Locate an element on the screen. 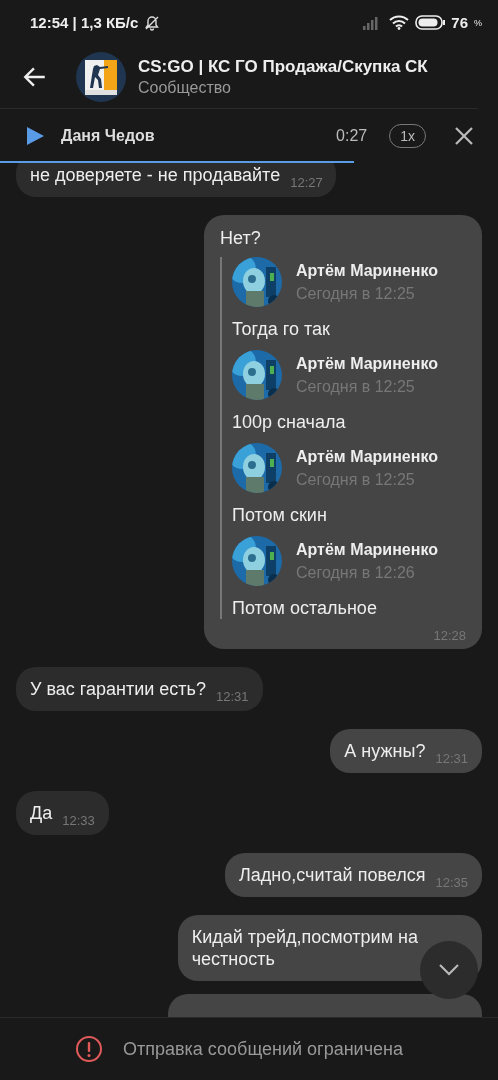 This screenshot has height=1080, width=498. message-text: Нет? is located at coordinates (241, 238).